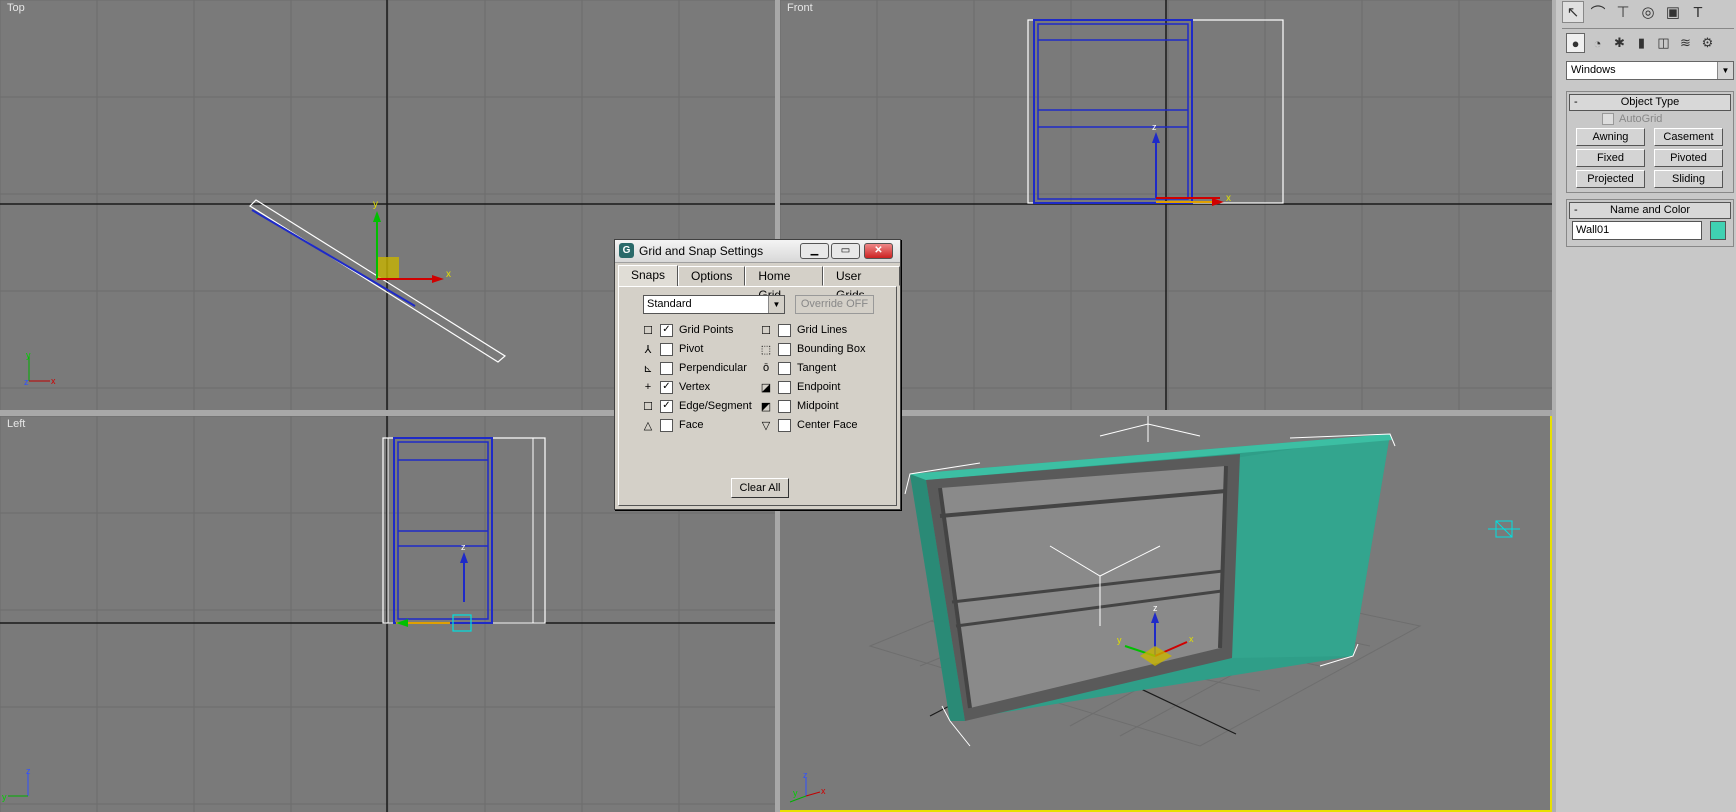 The height and width of the screenshot is (812, 1736). Describe the element at coordinates (845, 251) in the screenshot. I see `maximize-button: ▭` at that location.